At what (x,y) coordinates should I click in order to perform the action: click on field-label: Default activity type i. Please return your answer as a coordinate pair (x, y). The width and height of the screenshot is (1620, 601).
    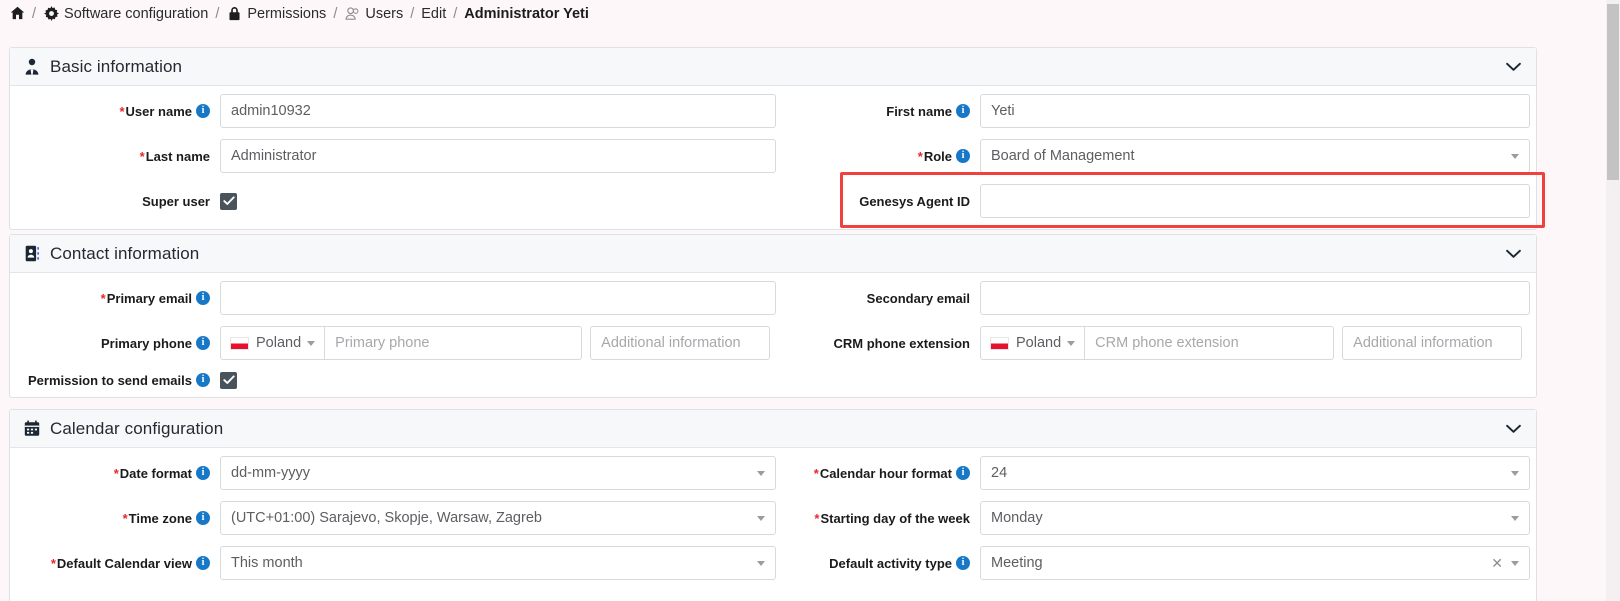
    Looking at the image, I should click on (875, 563).